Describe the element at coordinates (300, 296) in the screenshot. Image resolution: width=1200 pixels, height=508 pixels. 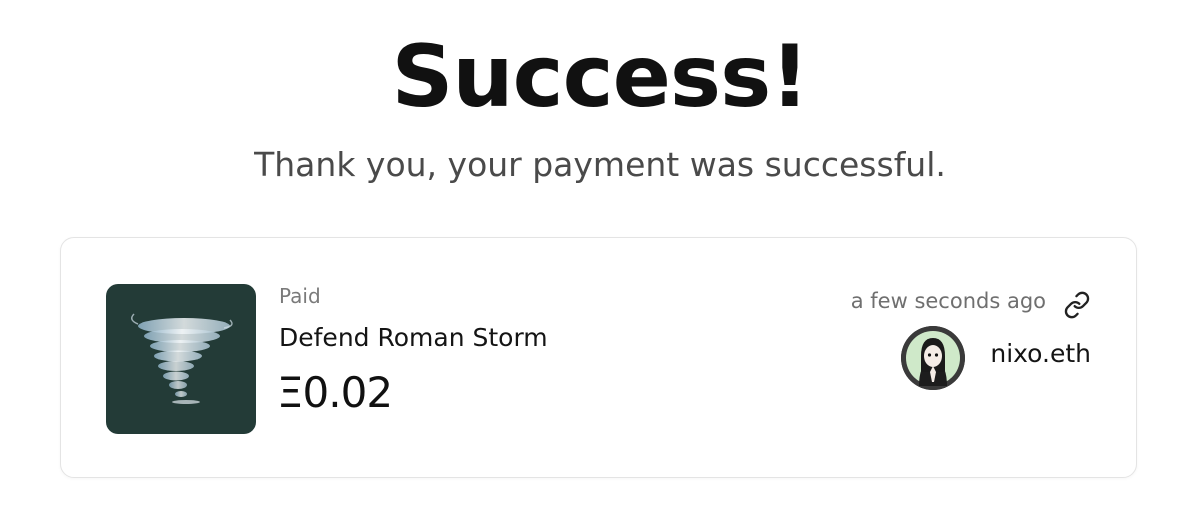
I see `payment-status: Paid` at that location.